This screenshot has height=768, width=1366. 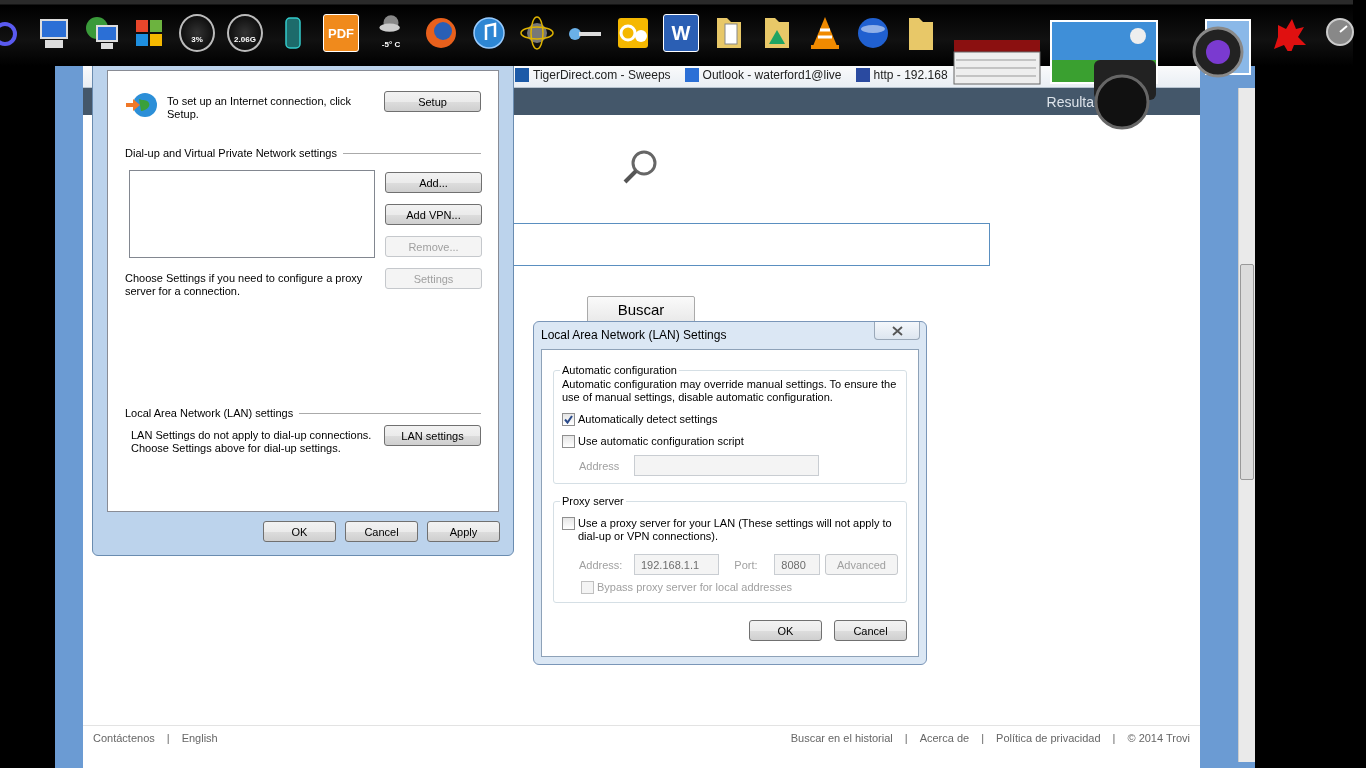 I want to click on field-label: Port:, so click(x=746, y=564).